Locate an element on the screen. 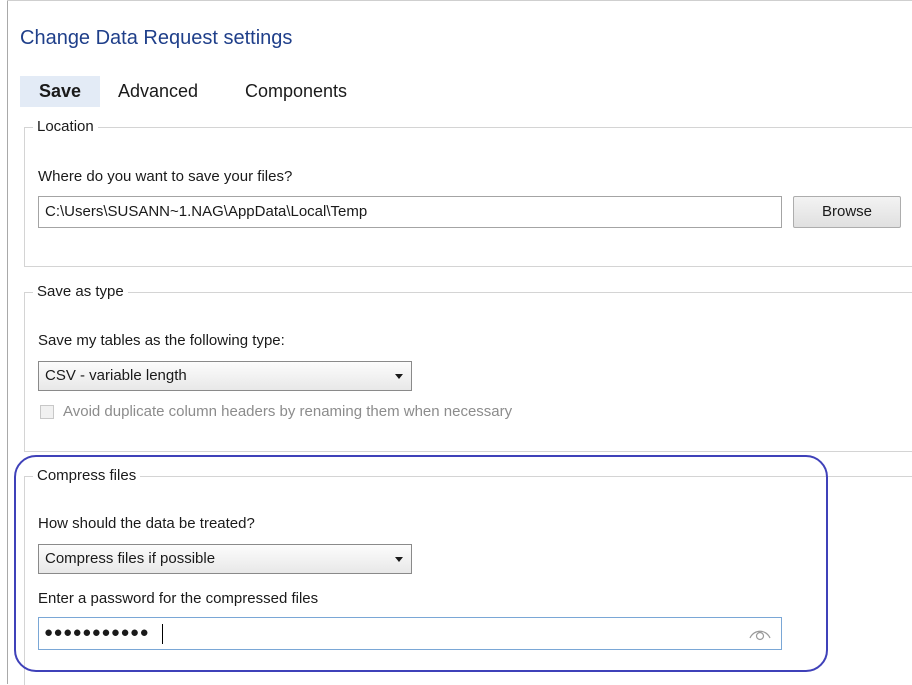  file-type-selected: CSV - variable length is located at coordinates (116, 375).